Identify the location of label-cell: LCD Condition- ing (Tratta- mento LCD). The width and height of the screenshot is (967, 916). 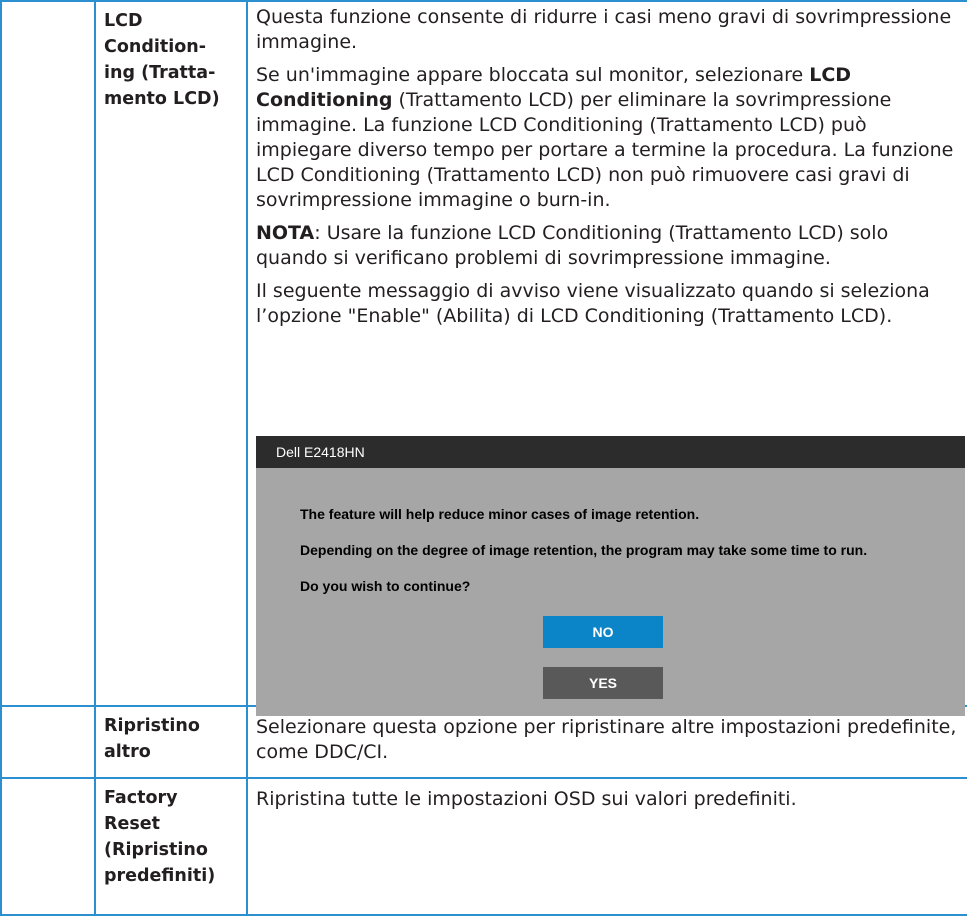
(171, 353).